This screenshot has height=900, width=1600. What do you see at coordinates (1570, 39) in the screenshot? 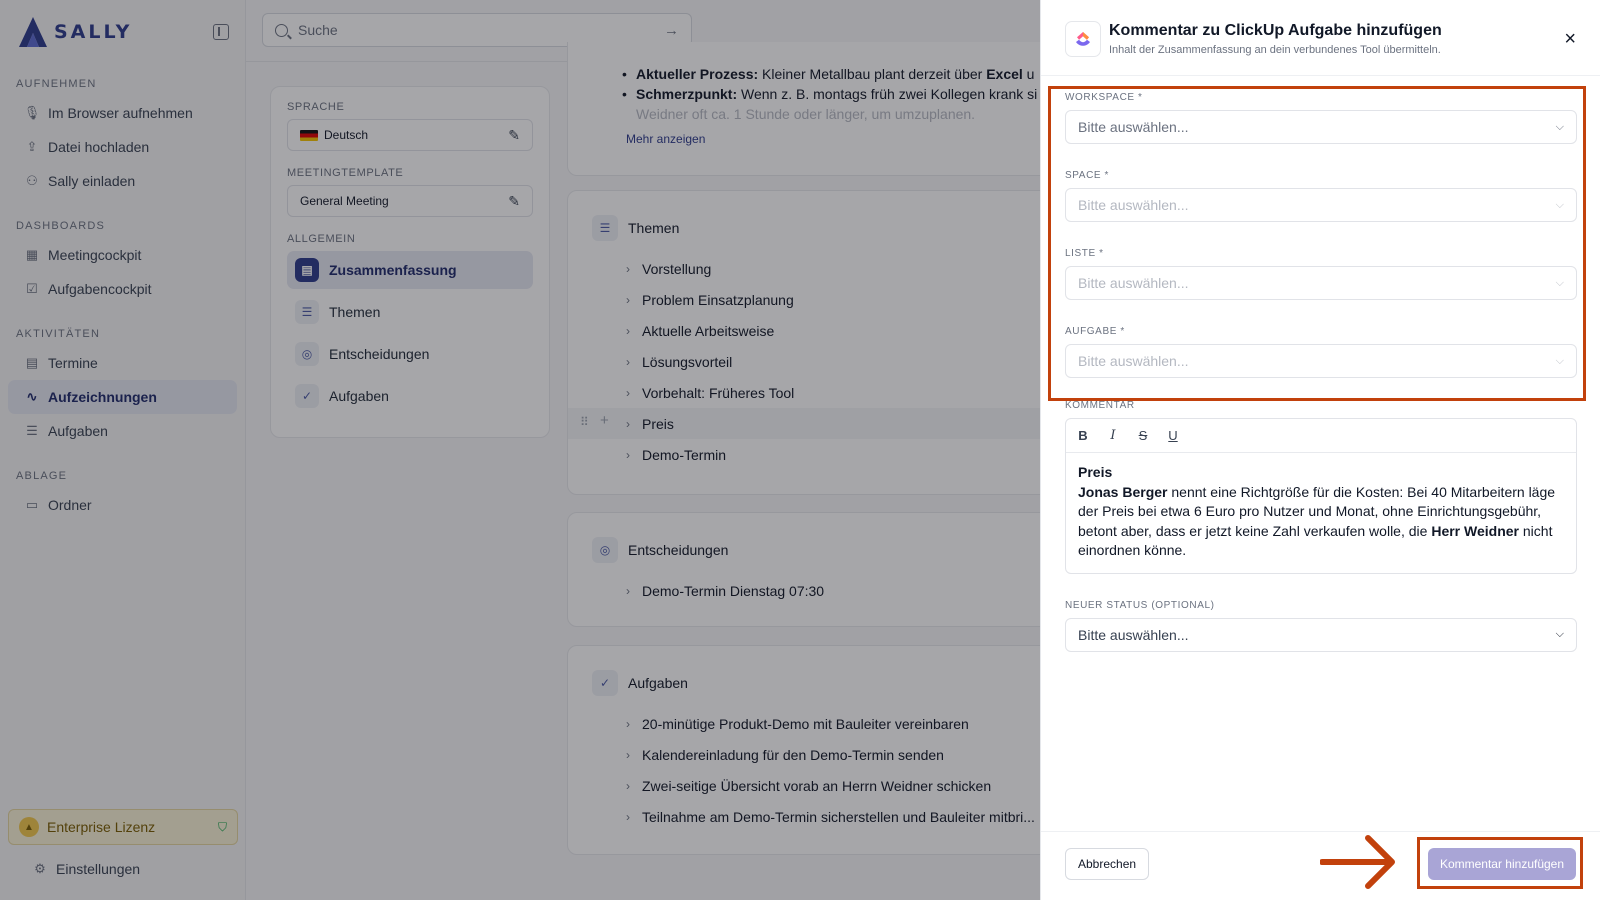
I see `close-icon: ×` at bounding box center [1570, 39].